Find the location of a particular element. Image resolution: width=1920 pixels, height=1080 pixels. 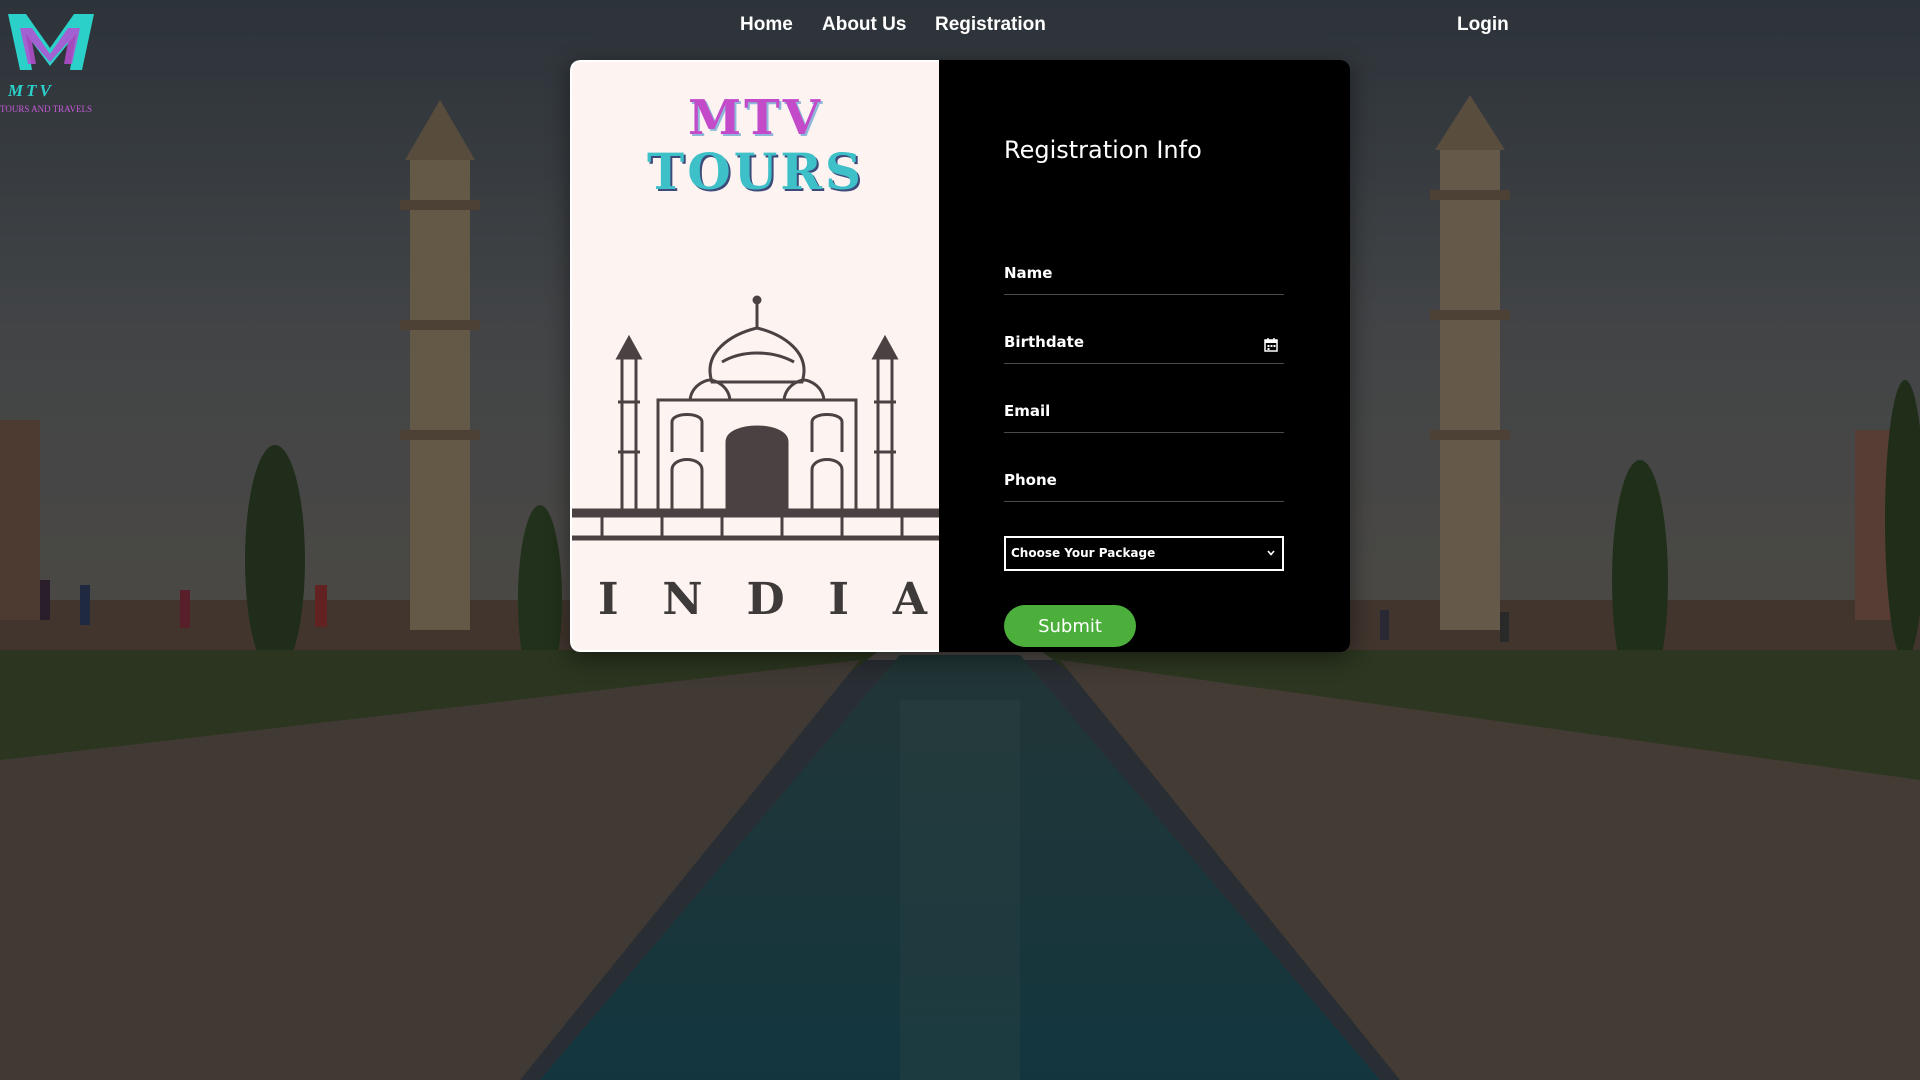

country-letter: A is located at coordinates (909, 599).